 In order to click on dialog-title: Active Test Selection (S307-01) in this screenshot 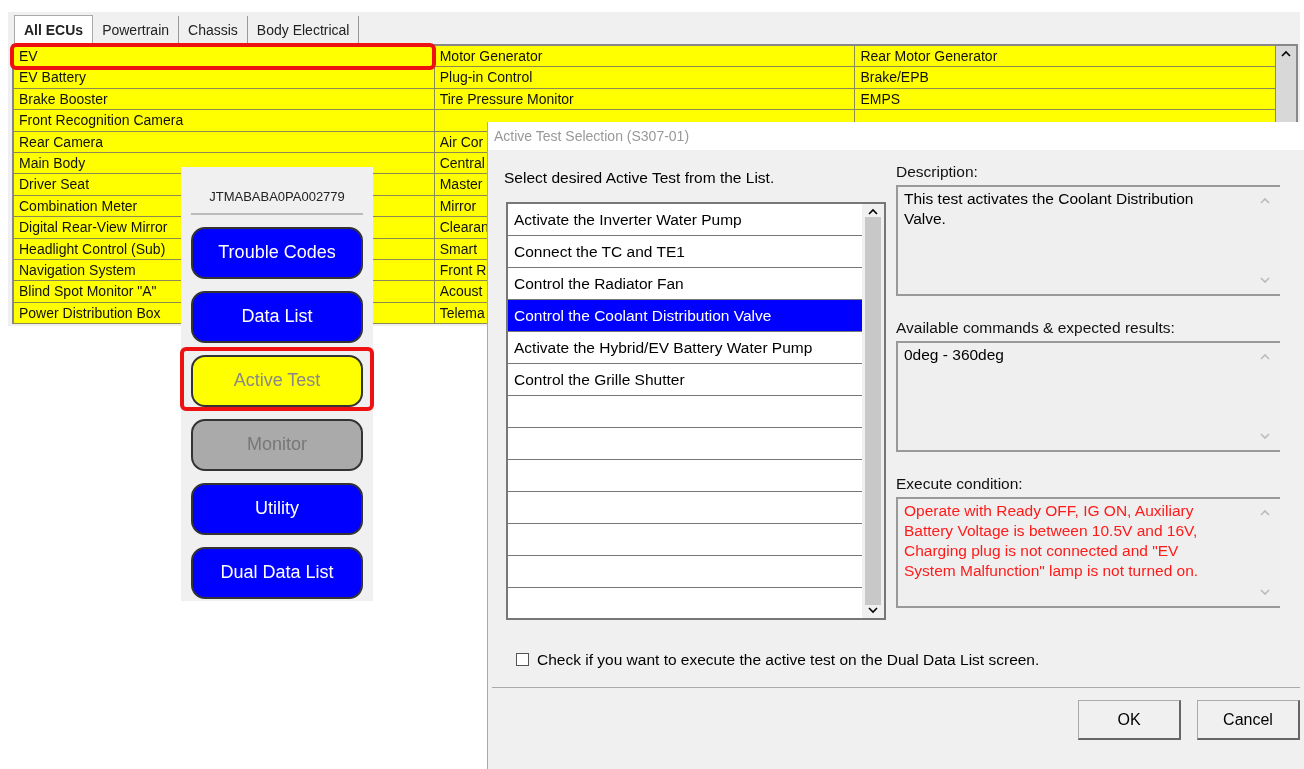, I will do `click(896, 136)`.